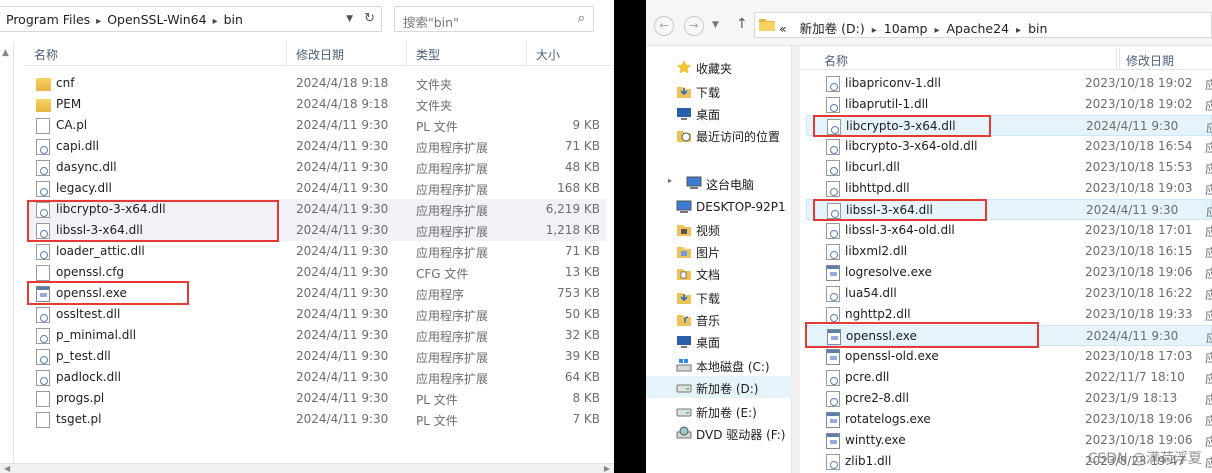  I want to click on nav-item: 视频, so click(719, 229).